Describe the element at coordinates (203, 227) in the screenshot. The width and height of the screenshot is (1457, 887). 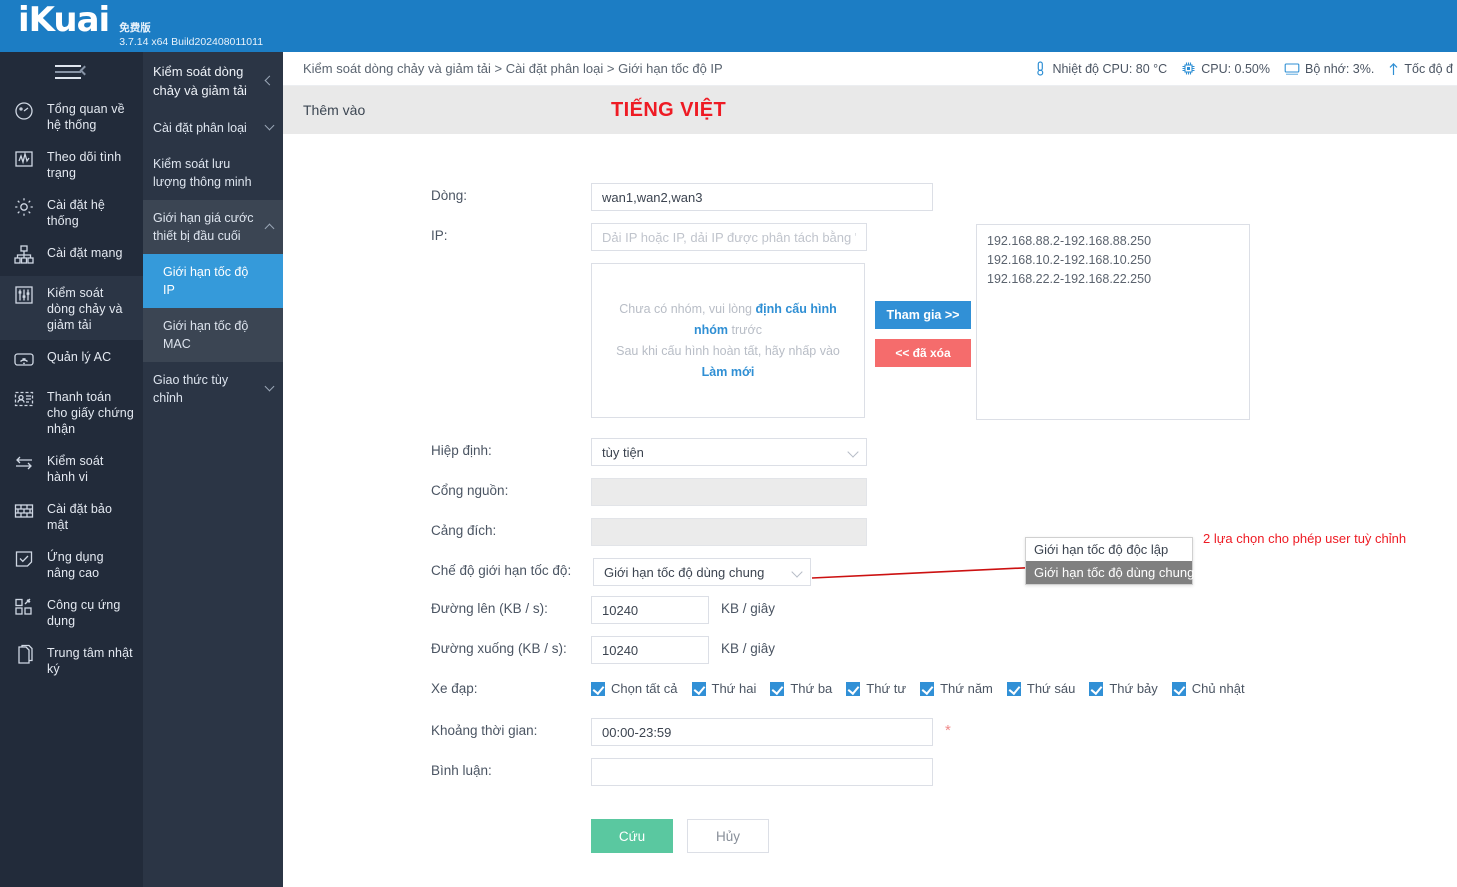
I see `submenu-item-label: Giới hạn giá cước thiết bị đầu cuối` at that location.